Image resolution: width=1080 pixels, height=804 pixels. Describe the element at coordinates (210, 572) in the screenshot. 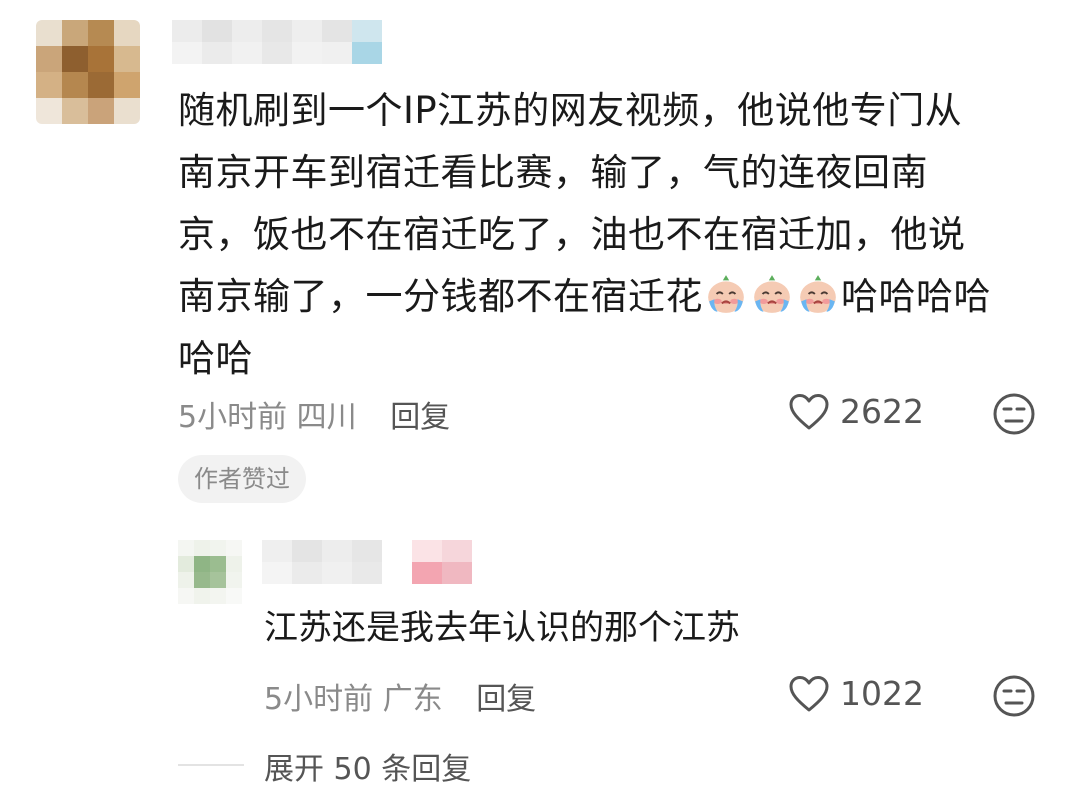

I see `reply-avatar` at that location.